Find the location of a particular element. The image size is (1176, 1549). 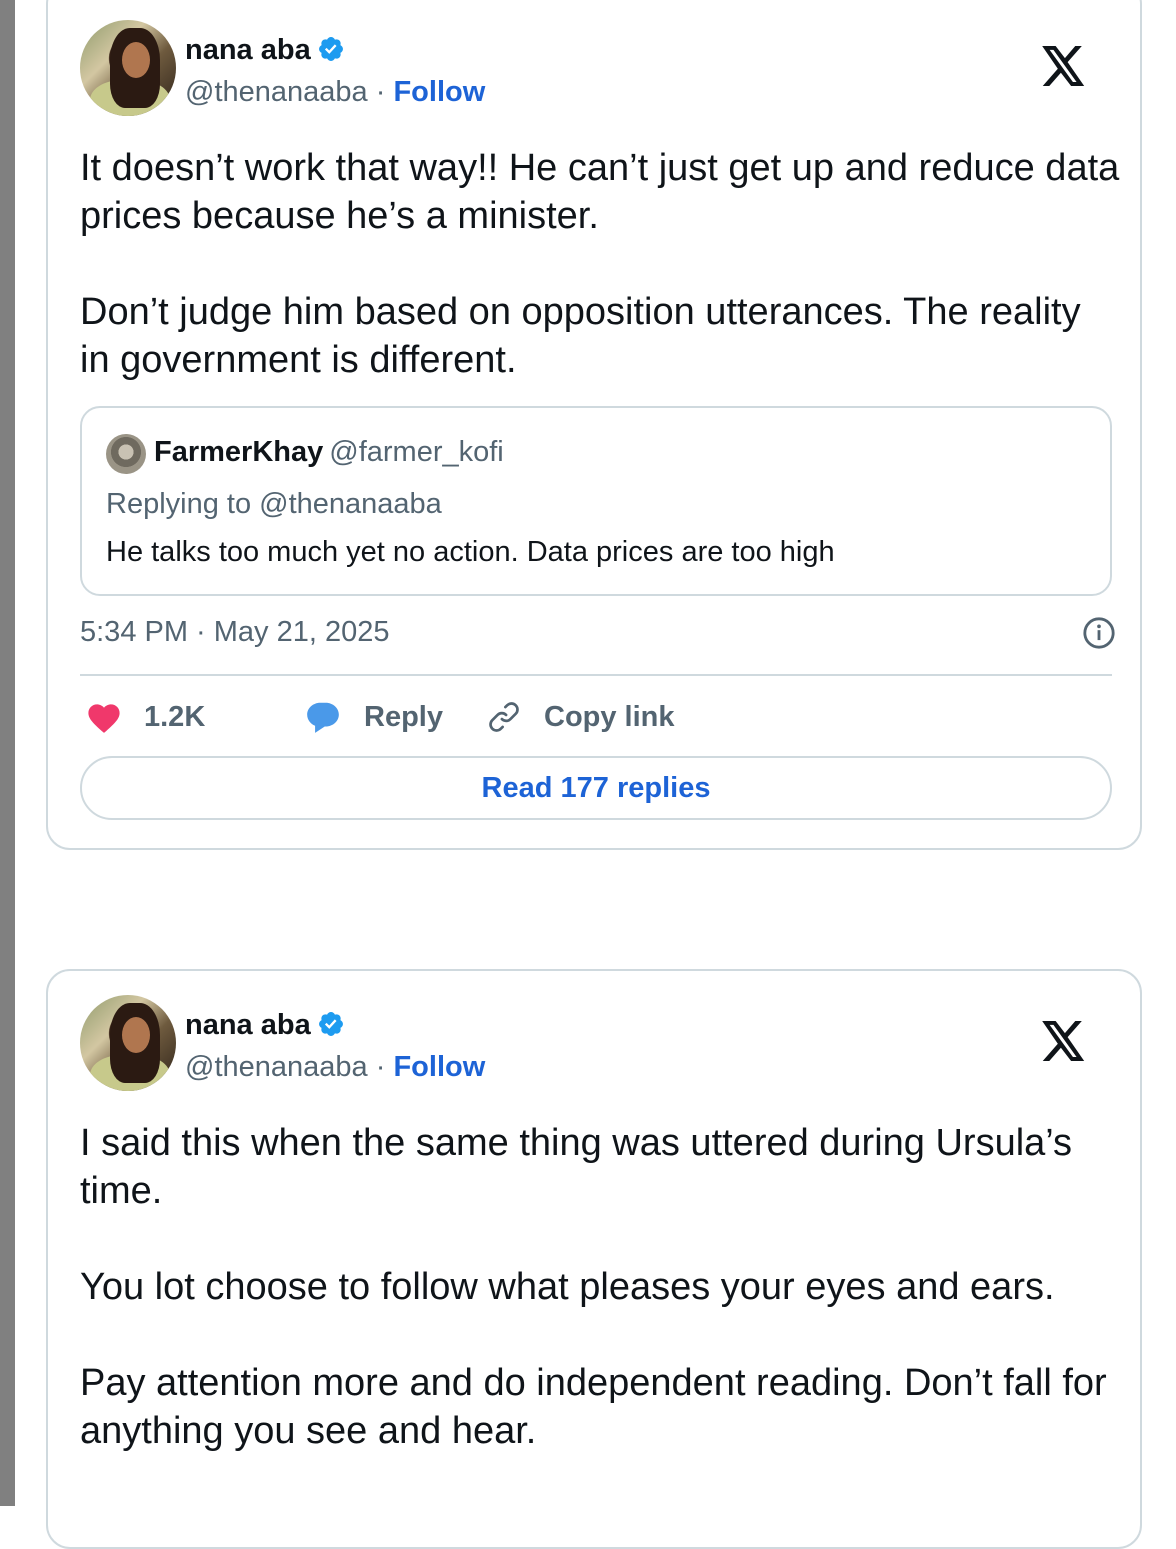

speech-bubble-icon is located at coordinates (323, 717).